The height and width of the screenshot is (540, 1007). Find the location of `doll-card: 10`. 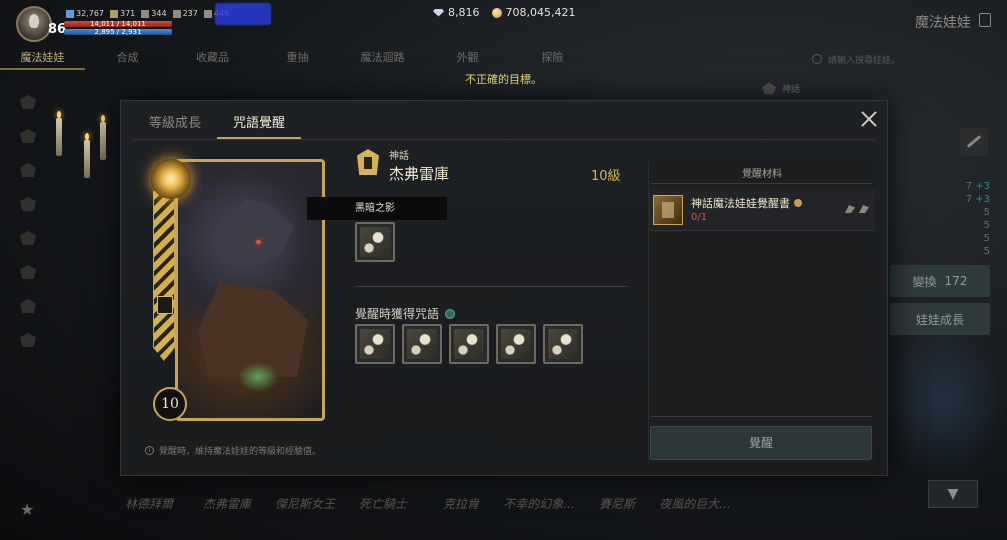

doll-card: 10 is located at coordinates (238, 290).